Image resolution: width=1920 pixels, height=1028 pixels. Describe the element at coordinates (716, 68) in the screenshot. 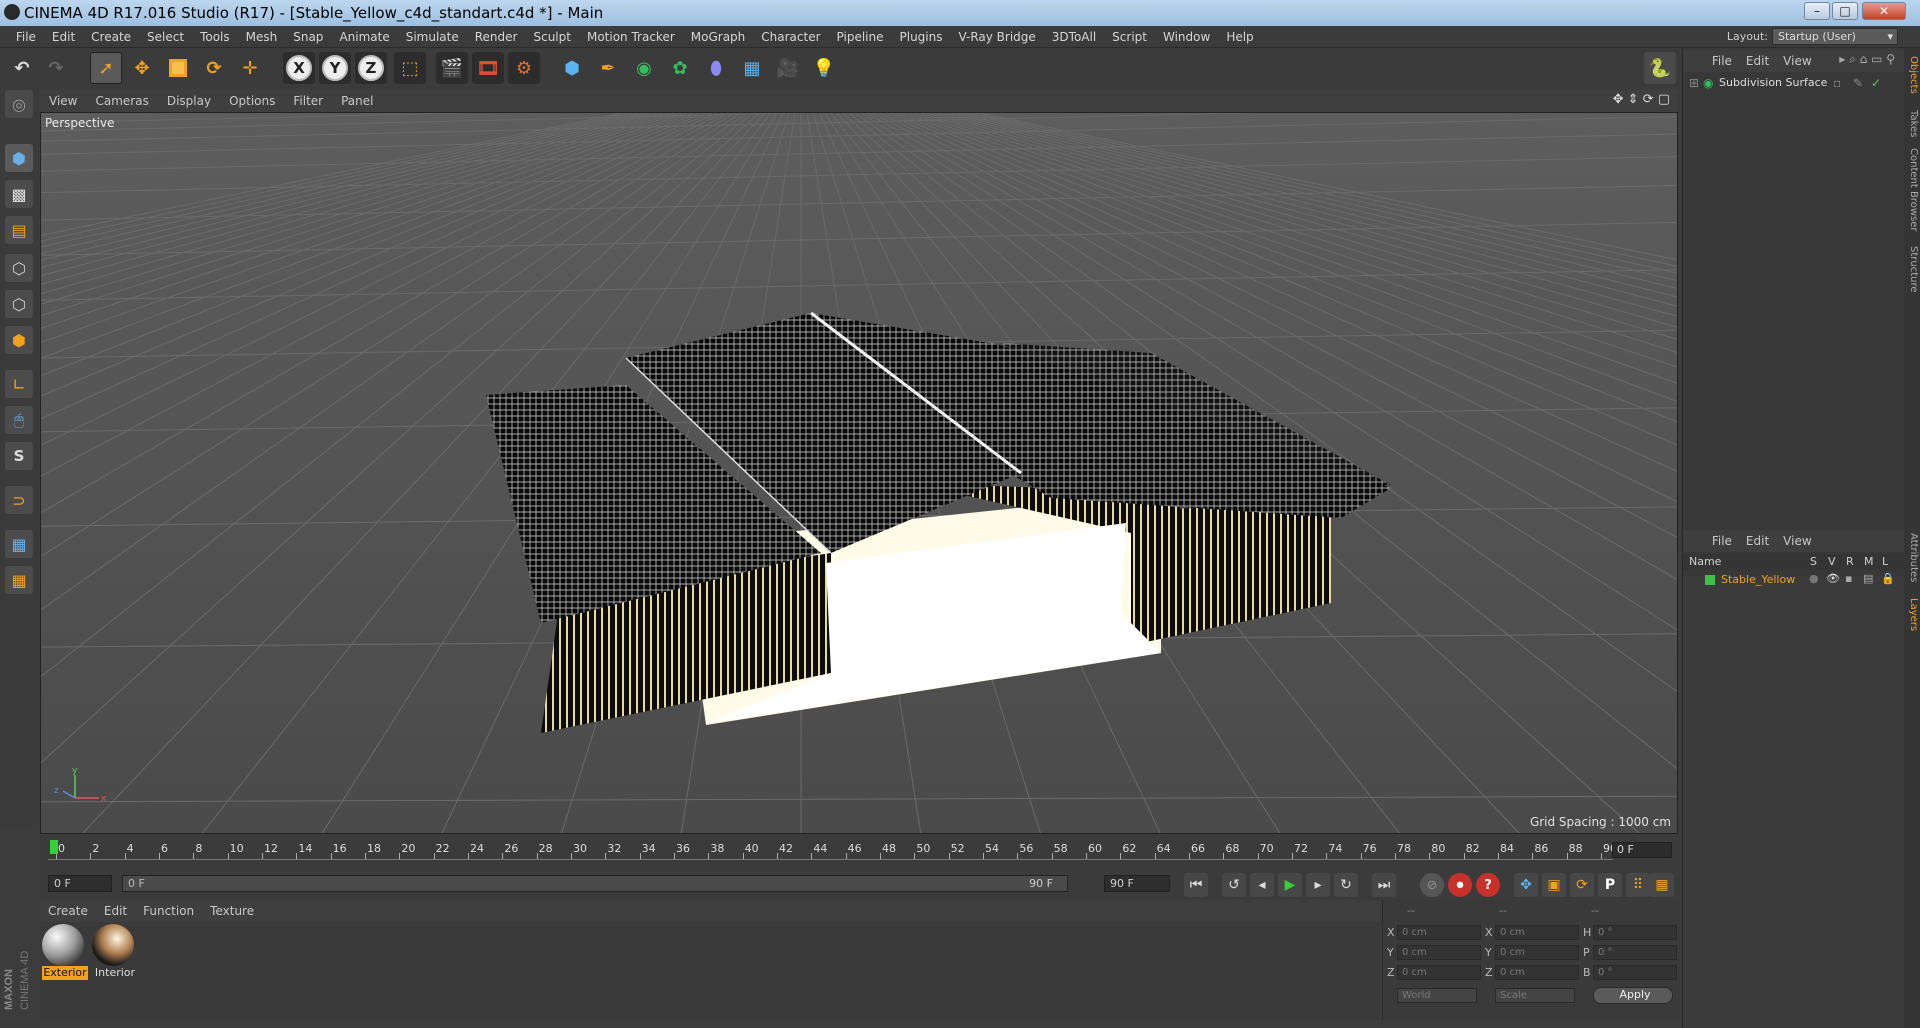

I see `deformer-icon: ⬮` at that location.